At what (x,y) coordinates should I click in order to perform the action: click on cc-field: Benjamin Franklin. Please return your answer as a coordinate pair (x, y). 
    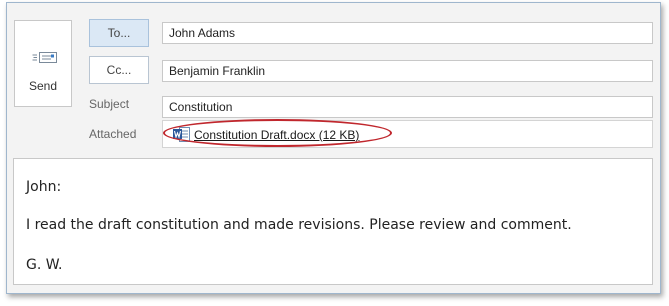
    Looking at the image, I should click on (407, 71).